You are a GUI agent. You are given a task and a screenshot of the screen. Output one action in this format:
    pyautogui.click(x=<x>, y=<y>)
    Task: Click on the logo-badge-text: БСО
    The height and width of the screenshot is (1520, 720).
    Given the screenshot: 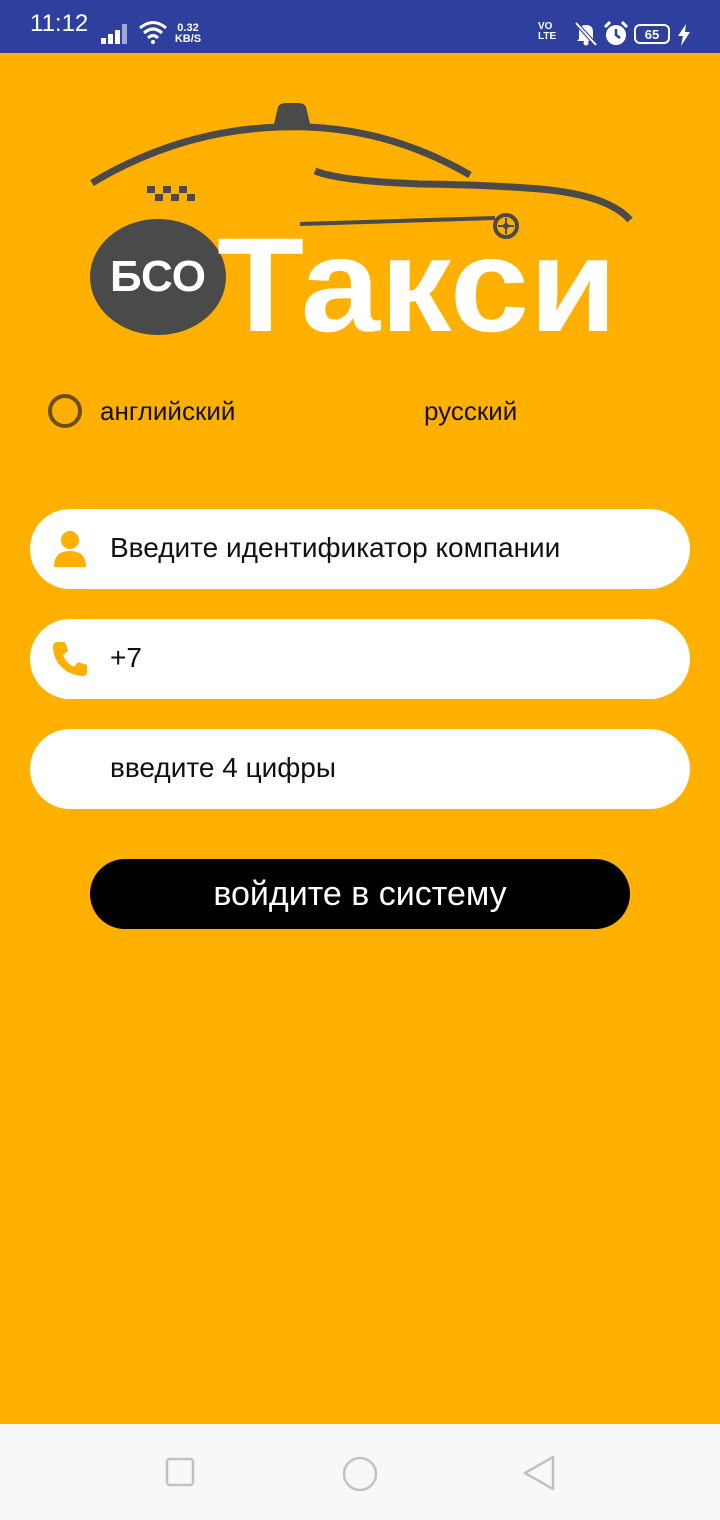 What is the action you would take?
    pyautogui.click(x=158, y=276)
    